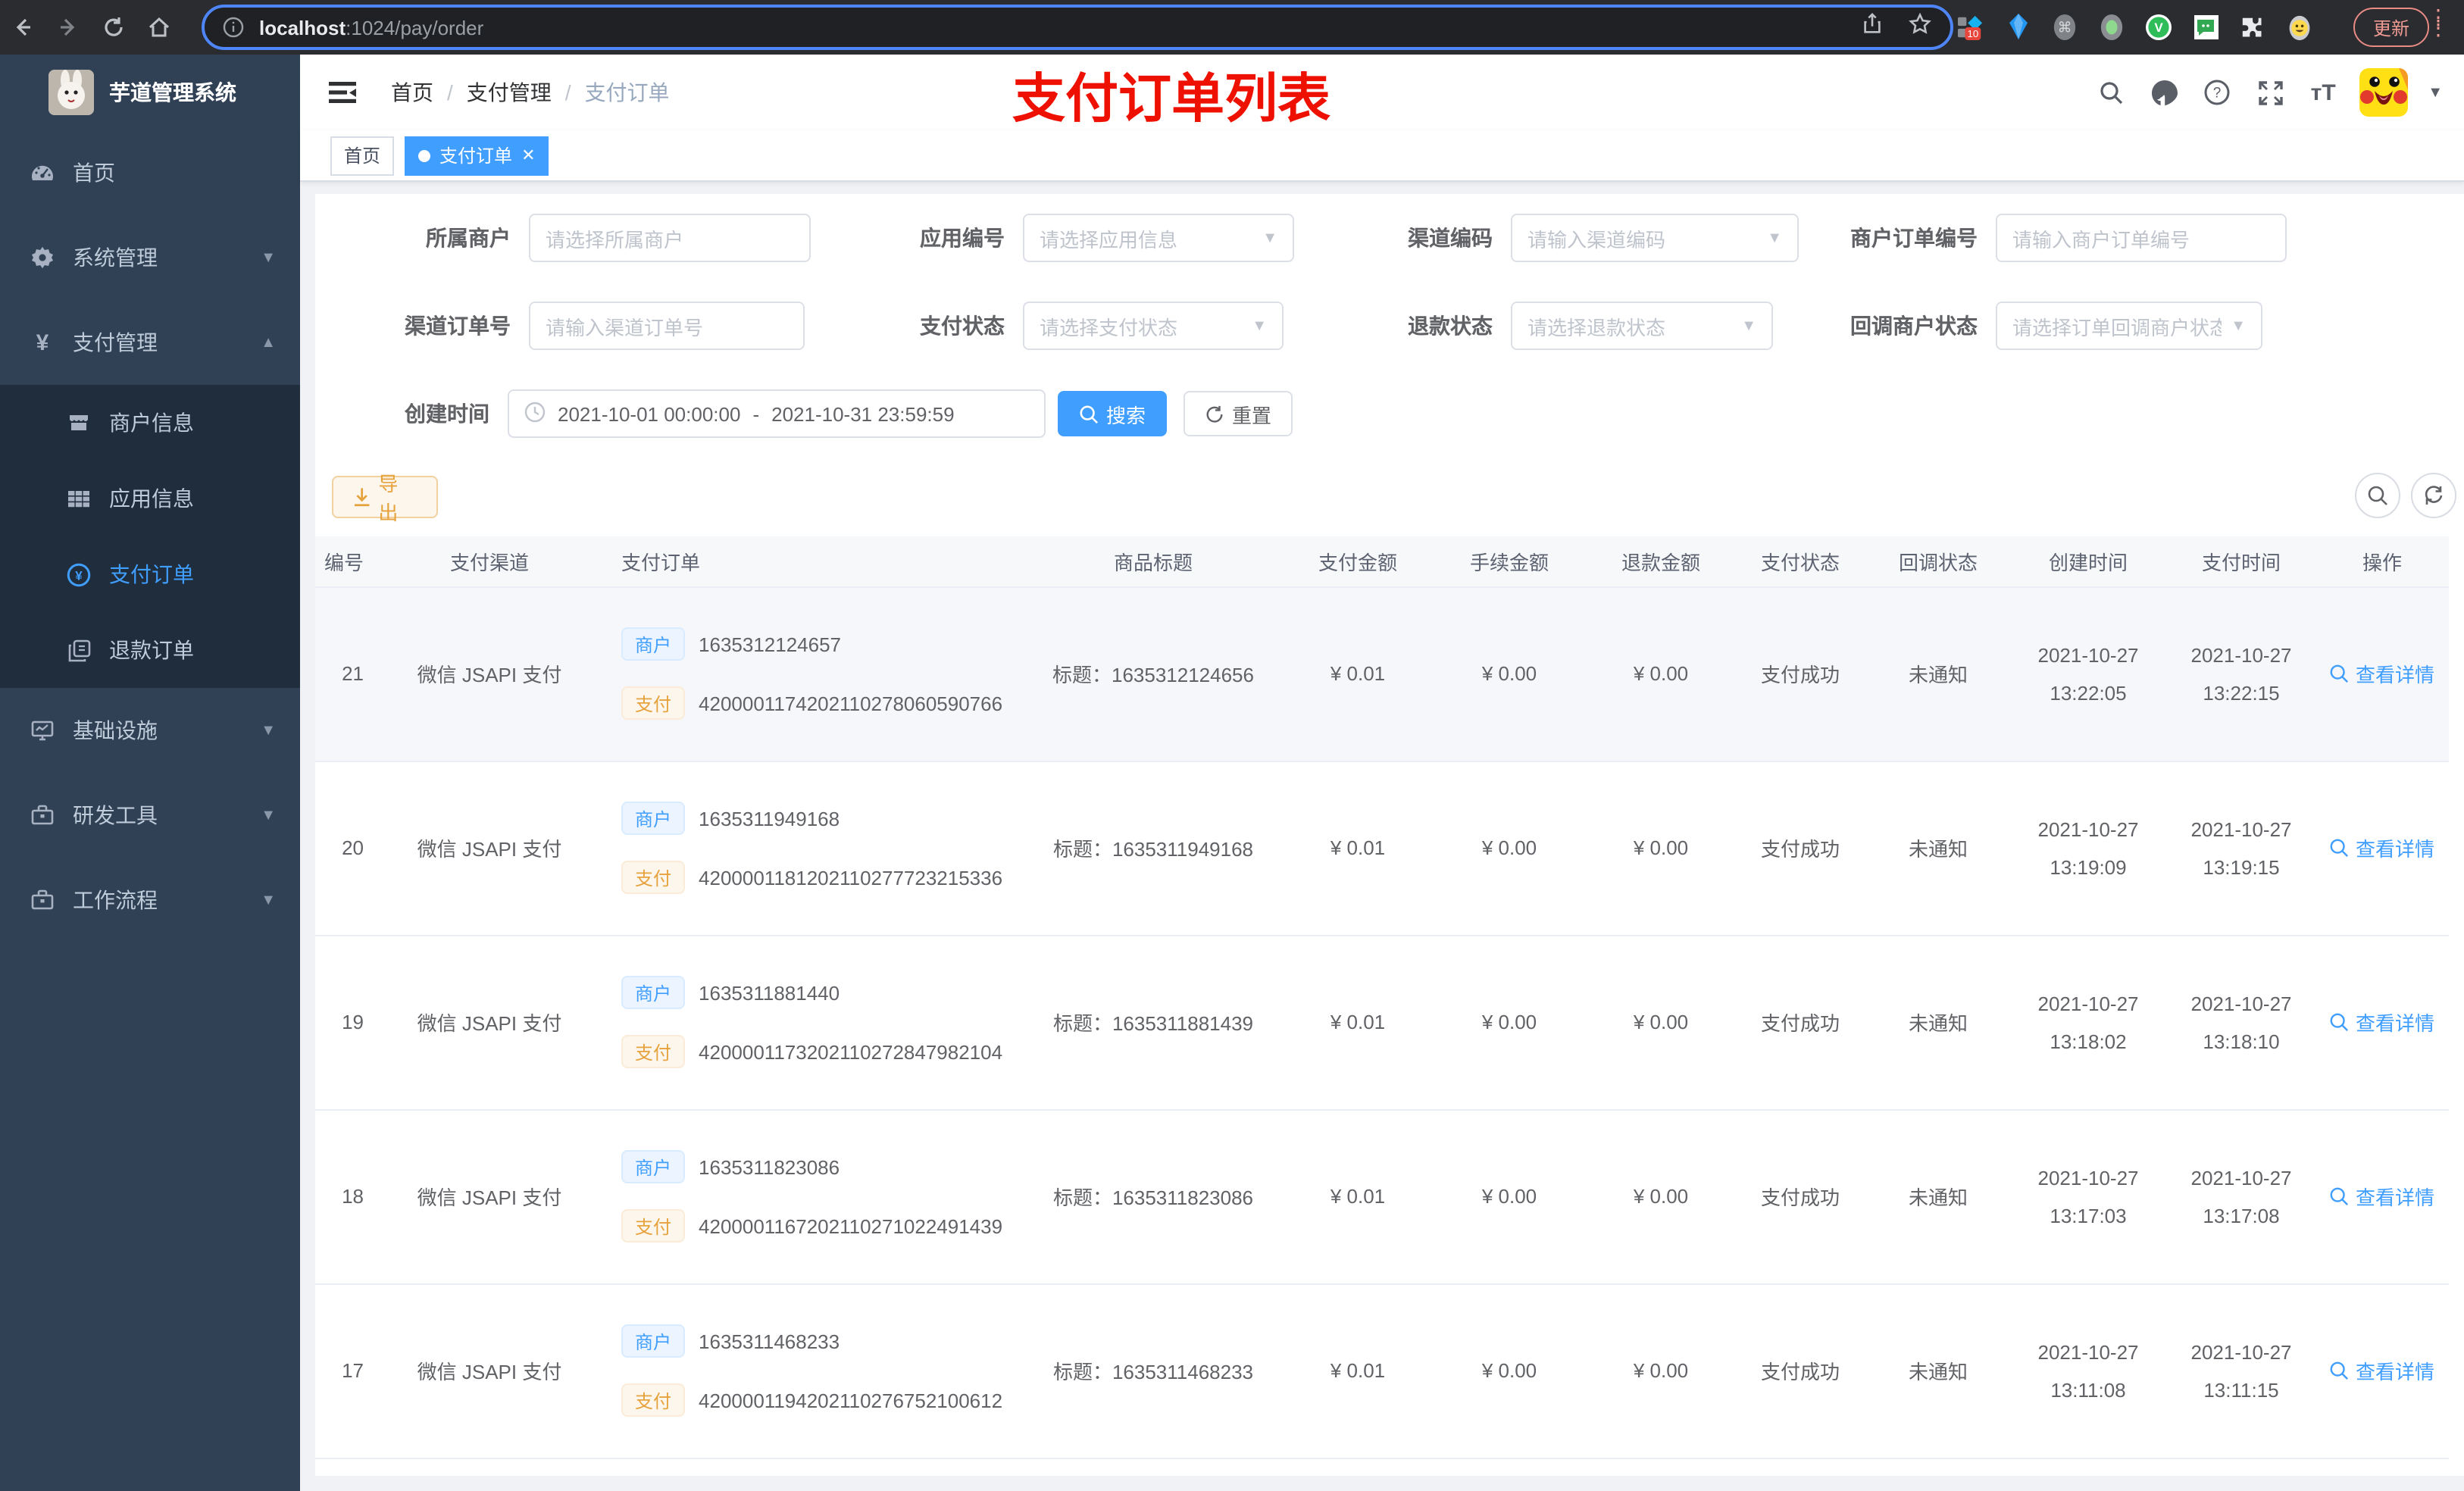  What do you see at coordinates (2377, 495) in the screenshot?
I see `hide-search-icon` at bounding box center [2377, 495].